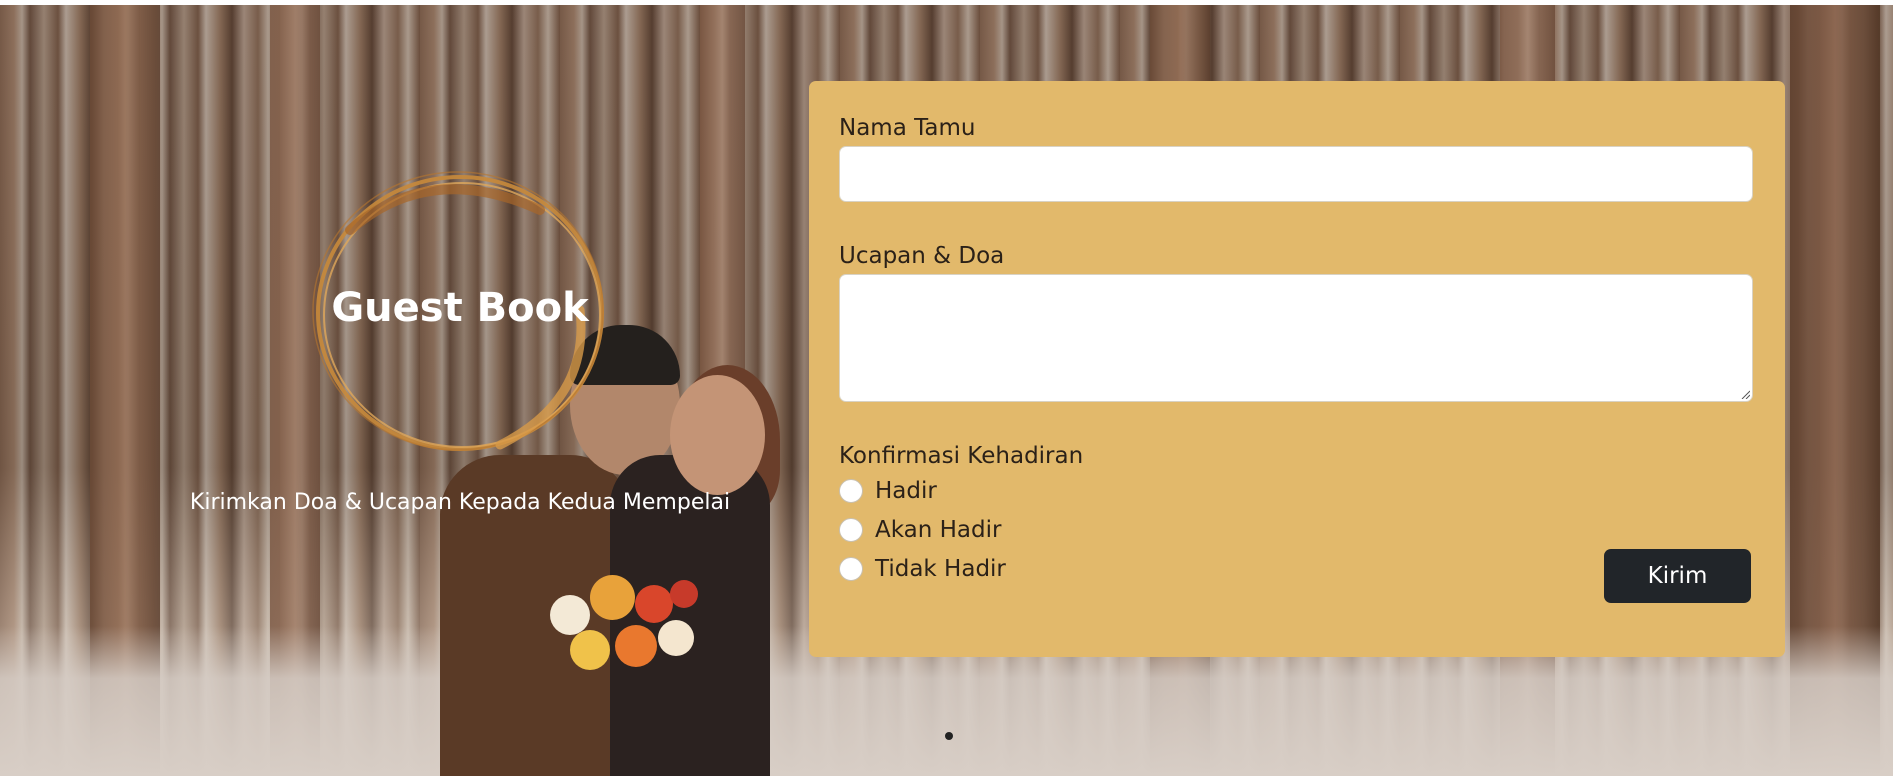  What do you see at coordinates (1296, 174) in the screenshot?
I see `name-input` at bounding box center [1296, 174].